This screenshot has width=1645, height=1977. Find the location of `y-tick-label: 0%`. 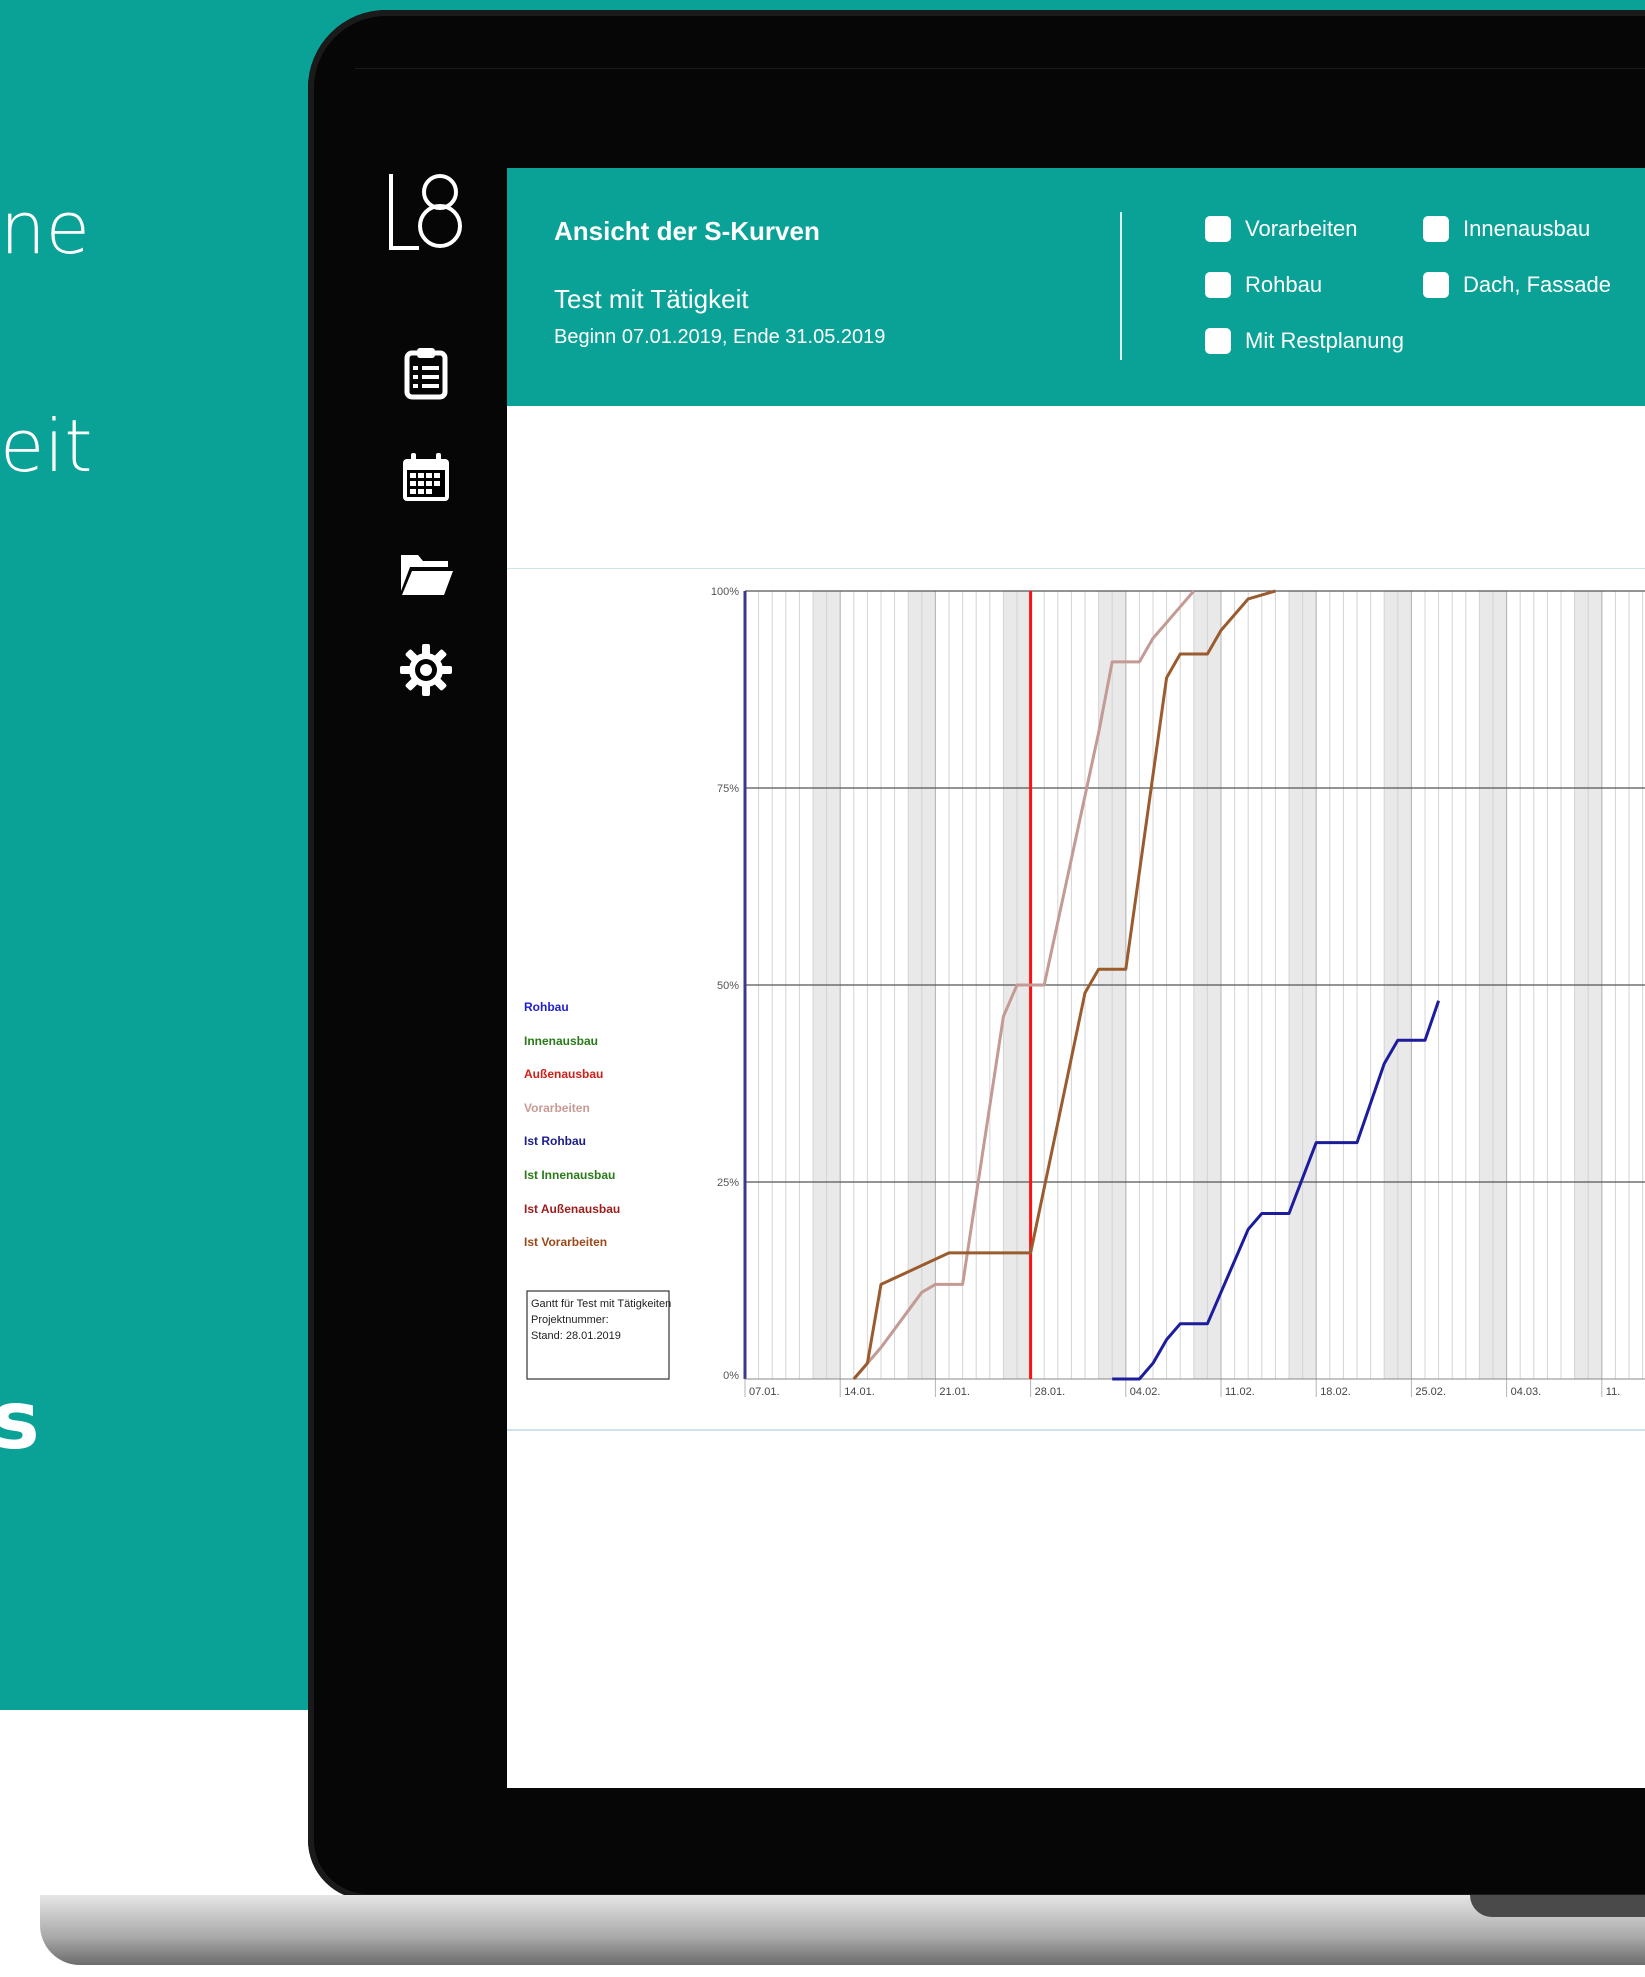

y-tick-label: 0% is located at coordinates (731, 1376).